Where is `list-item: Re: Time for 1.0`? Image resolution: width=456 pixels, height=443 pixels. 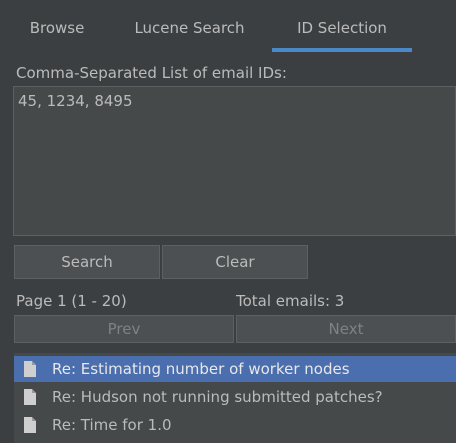
list-item: Re: Time for 1.0 is located at coordinates (235, 425).